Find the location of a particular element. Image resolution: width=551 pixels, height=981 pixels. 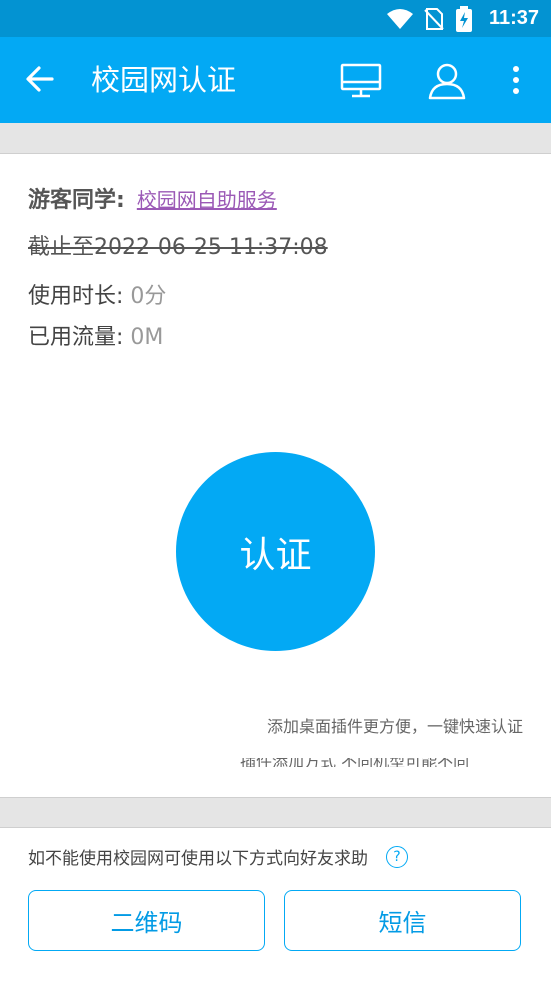

qr-code-button-label: 二维码 is located at coordinates (146, 923).